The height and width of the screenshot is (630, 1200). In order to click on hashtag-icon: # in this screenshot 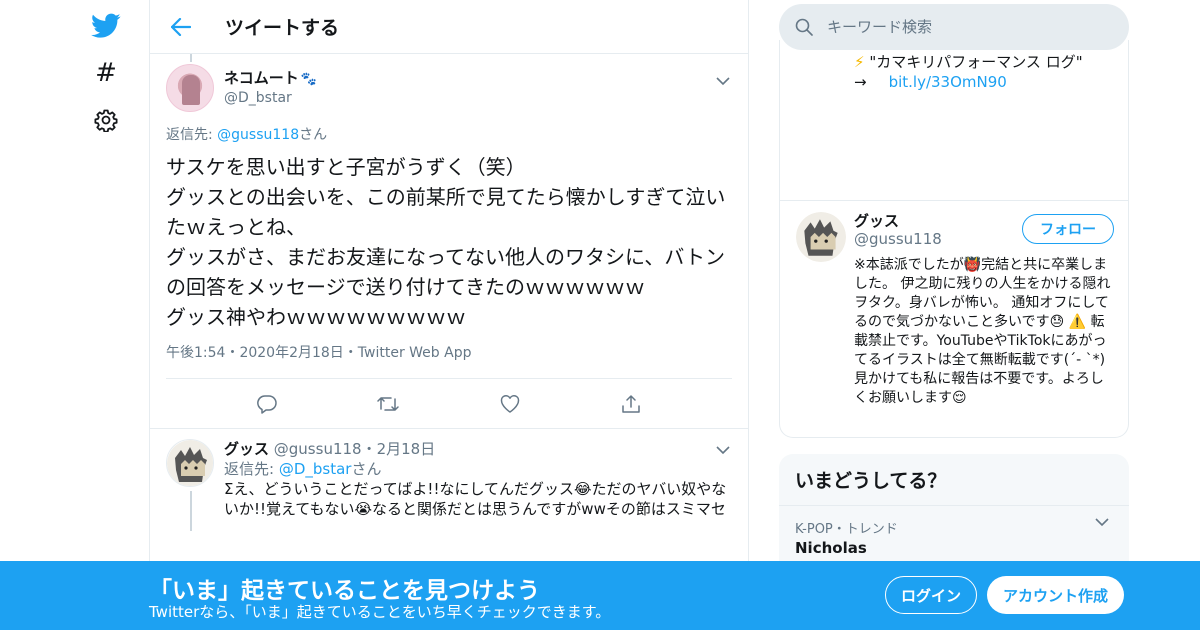, I will do `click(106, 73)`.